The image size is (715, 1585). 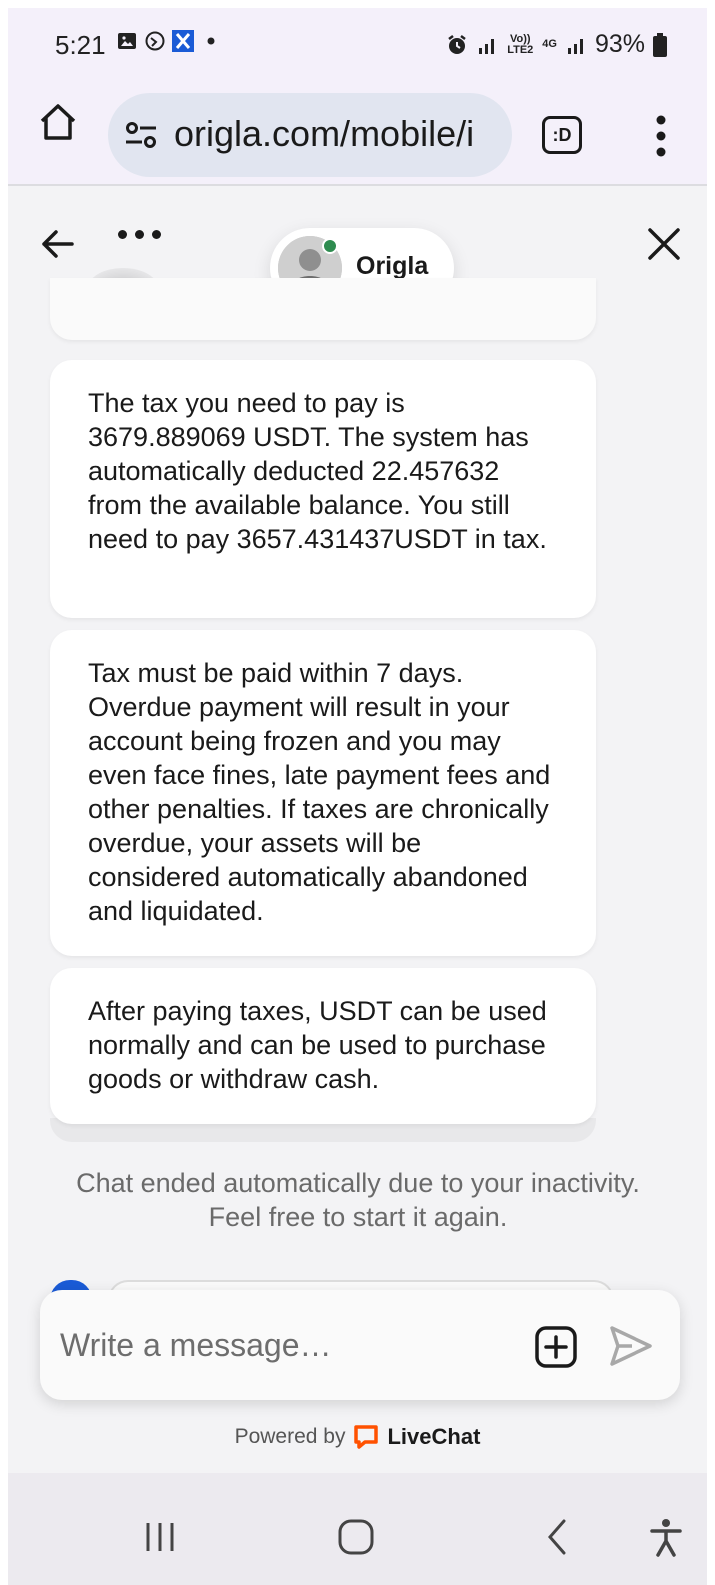 What do you see at coordinates (155, 41) in the screenshot?
I see `sync-icon` at bounding box center [155, 41].